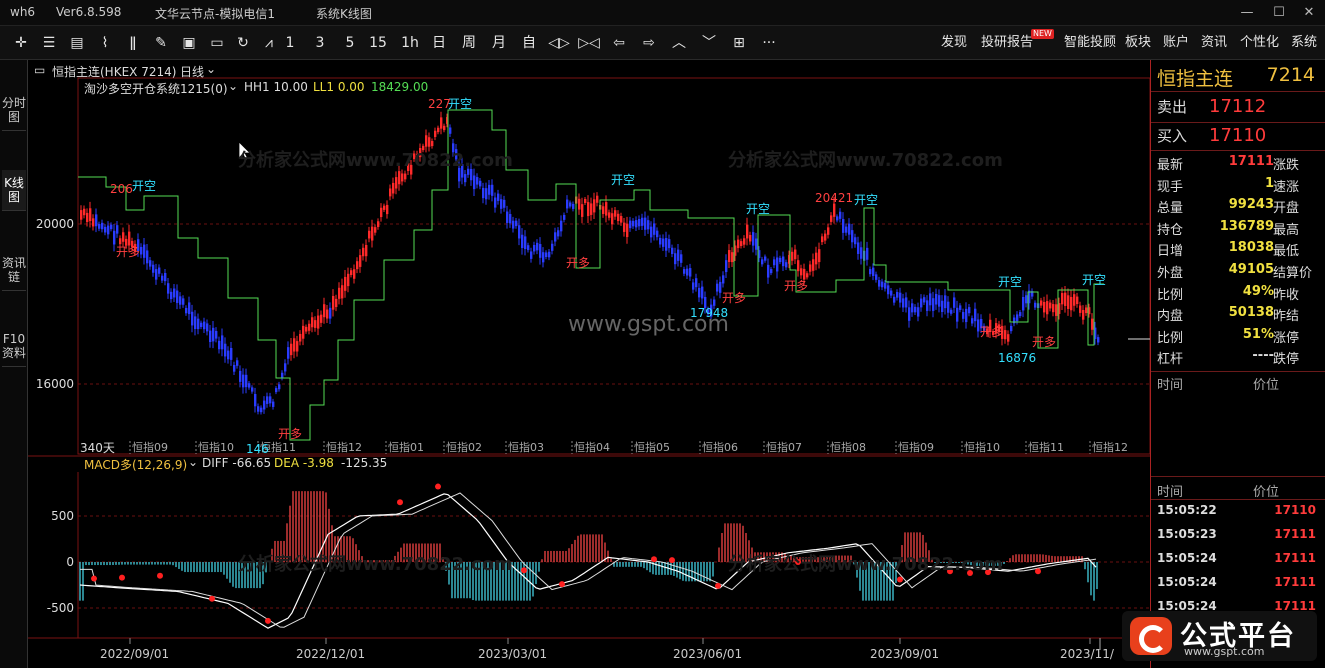 The height and width of the screenshot is (668, 1325). I want to click on indicator-label: 淘沙多空开仓系统1215(0), so click(156, 88).